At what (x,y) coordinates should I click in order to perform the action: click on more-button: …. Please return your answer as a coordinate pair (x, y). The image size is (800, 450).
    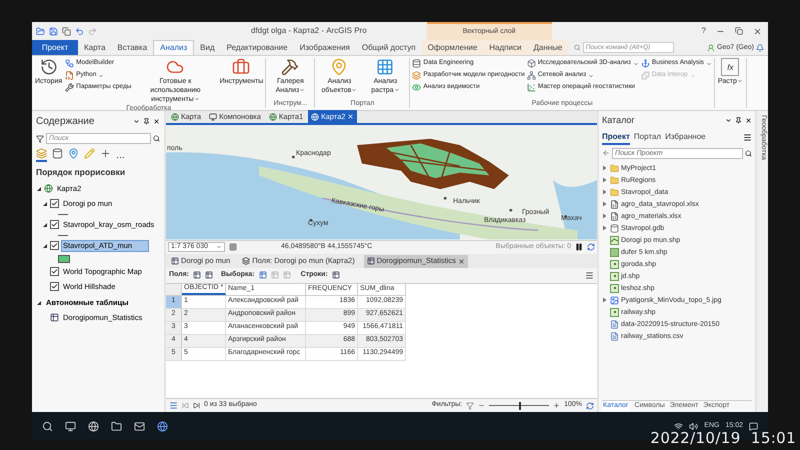
    Looking at the image, I should click on (120, 155).